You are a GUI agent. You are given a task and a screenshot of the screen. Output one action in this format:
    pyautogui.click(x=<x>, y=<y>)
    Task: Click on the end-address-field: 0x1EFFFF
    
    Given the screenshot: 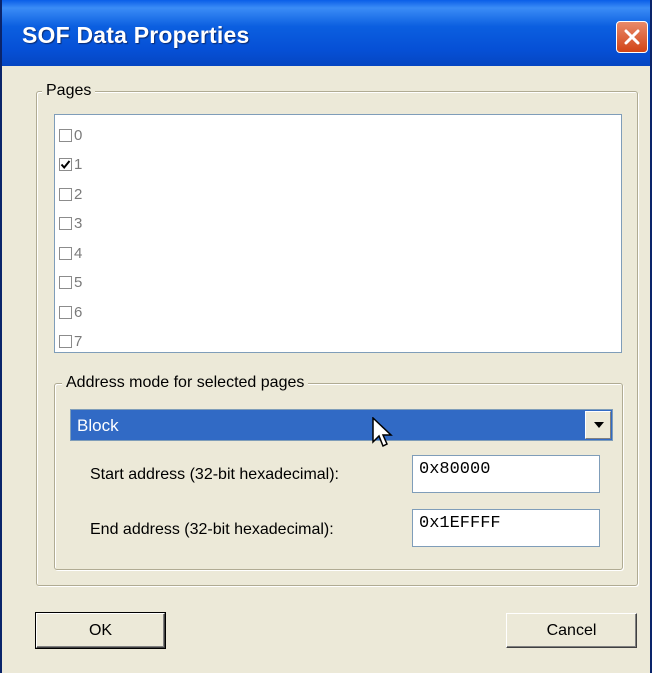 What is the action you would take?
    pyautogui.click(x=506, y=528)
    